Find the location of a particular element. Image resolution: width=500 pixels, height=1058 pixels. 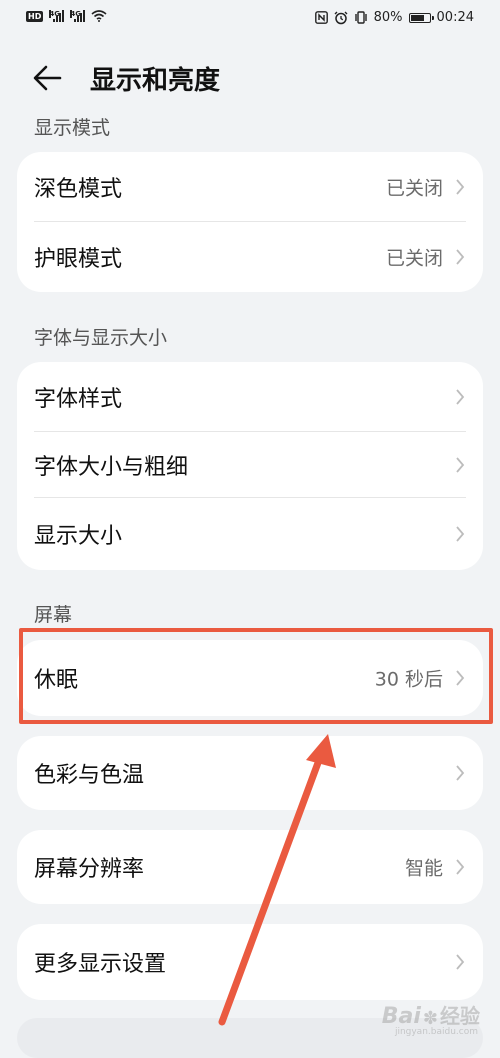

clock: 00:24 is located at coordinates (455, 17).